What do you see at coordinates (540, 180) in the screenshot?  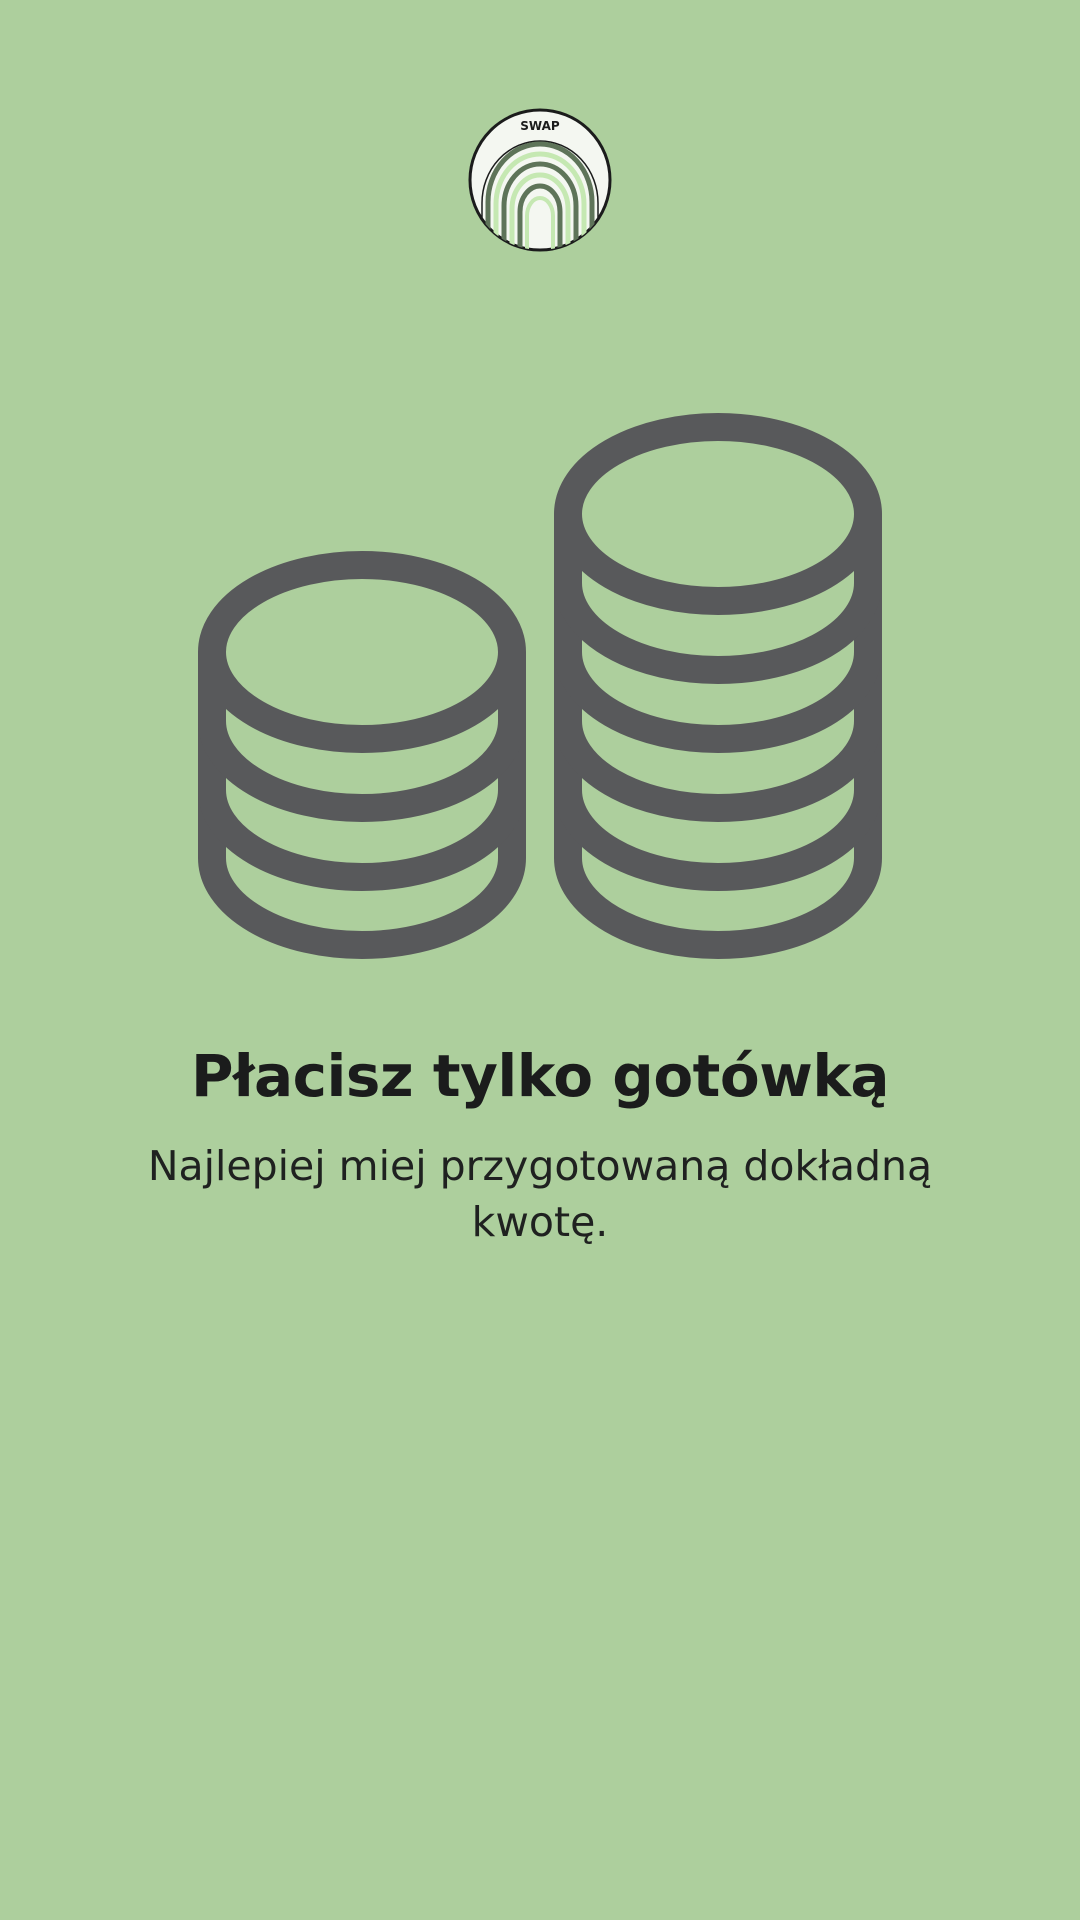 I see `swap-logo: SWAP` at bounding box center [540, 180].